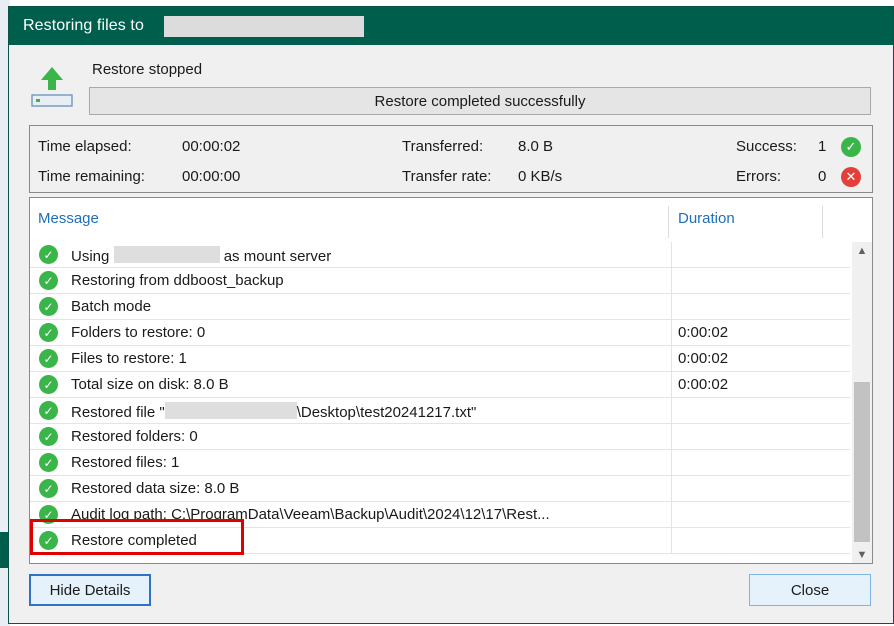 This screenshot has height=626, width=894. I want to click on title-bar: Restoring files to, so click(451, 26).